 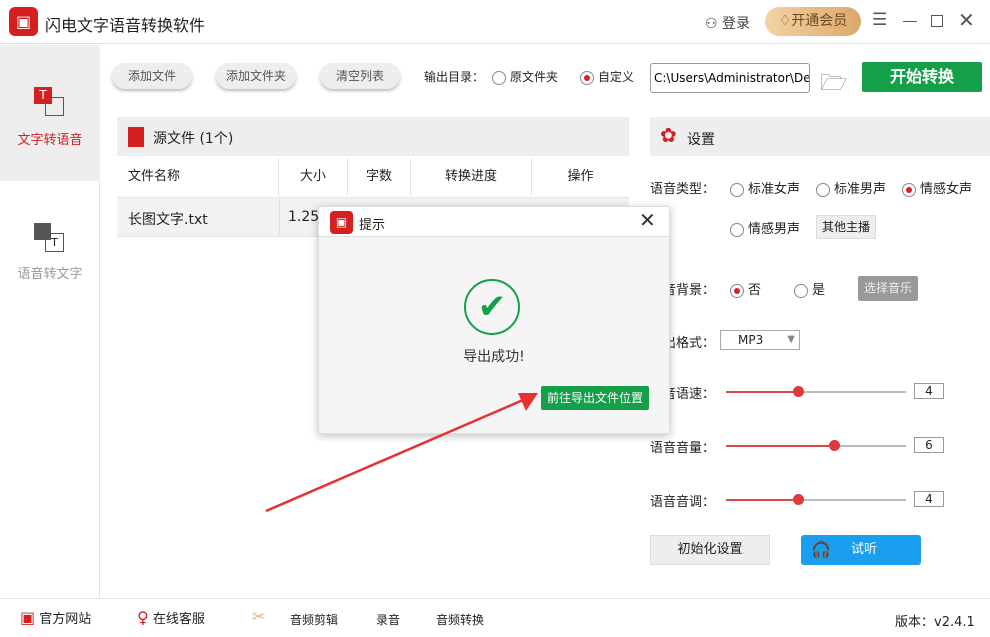 I want to click on col-header-actions: 操作, so click(x=580, y=176).